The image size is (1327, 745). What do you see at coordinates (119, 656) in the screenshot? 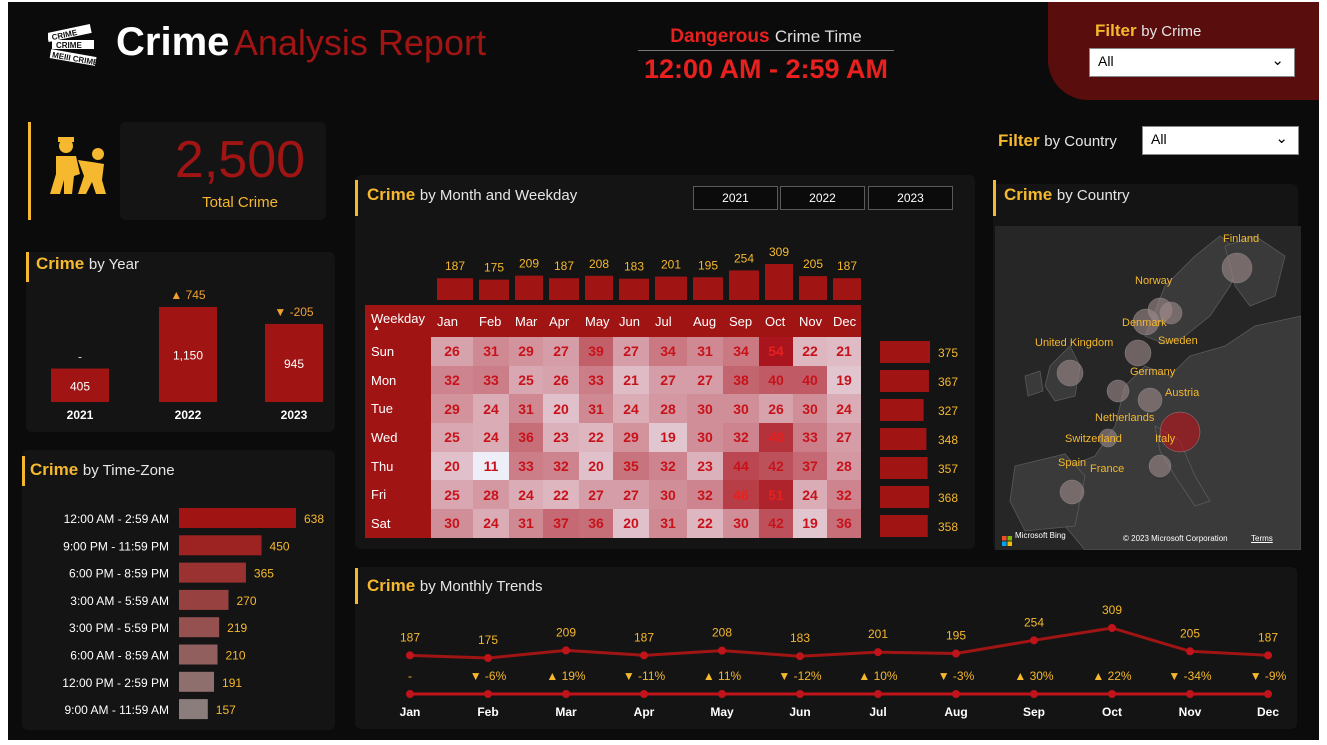
I see `time-zone-label: 6:00 AM - 8:59 AM` at bounding box center [119, 656].